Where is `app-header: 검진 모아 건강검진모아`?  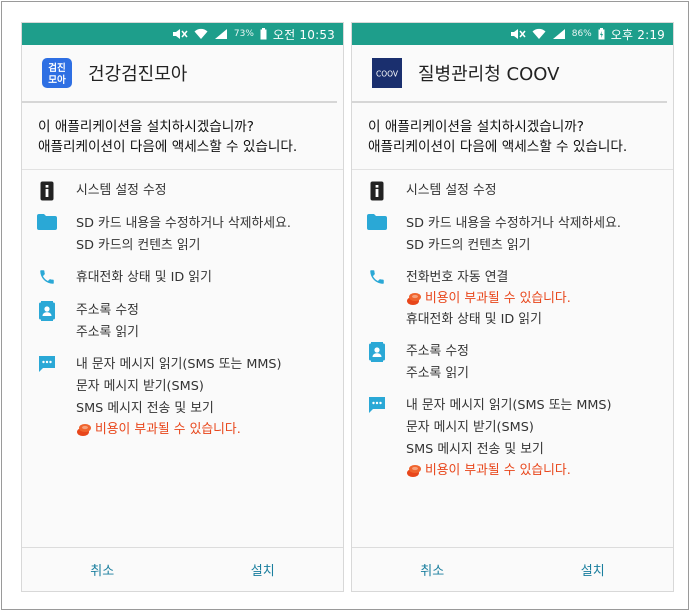
app-header: 검진 모아 건강검진모아 is located at coordinates (179, 74).